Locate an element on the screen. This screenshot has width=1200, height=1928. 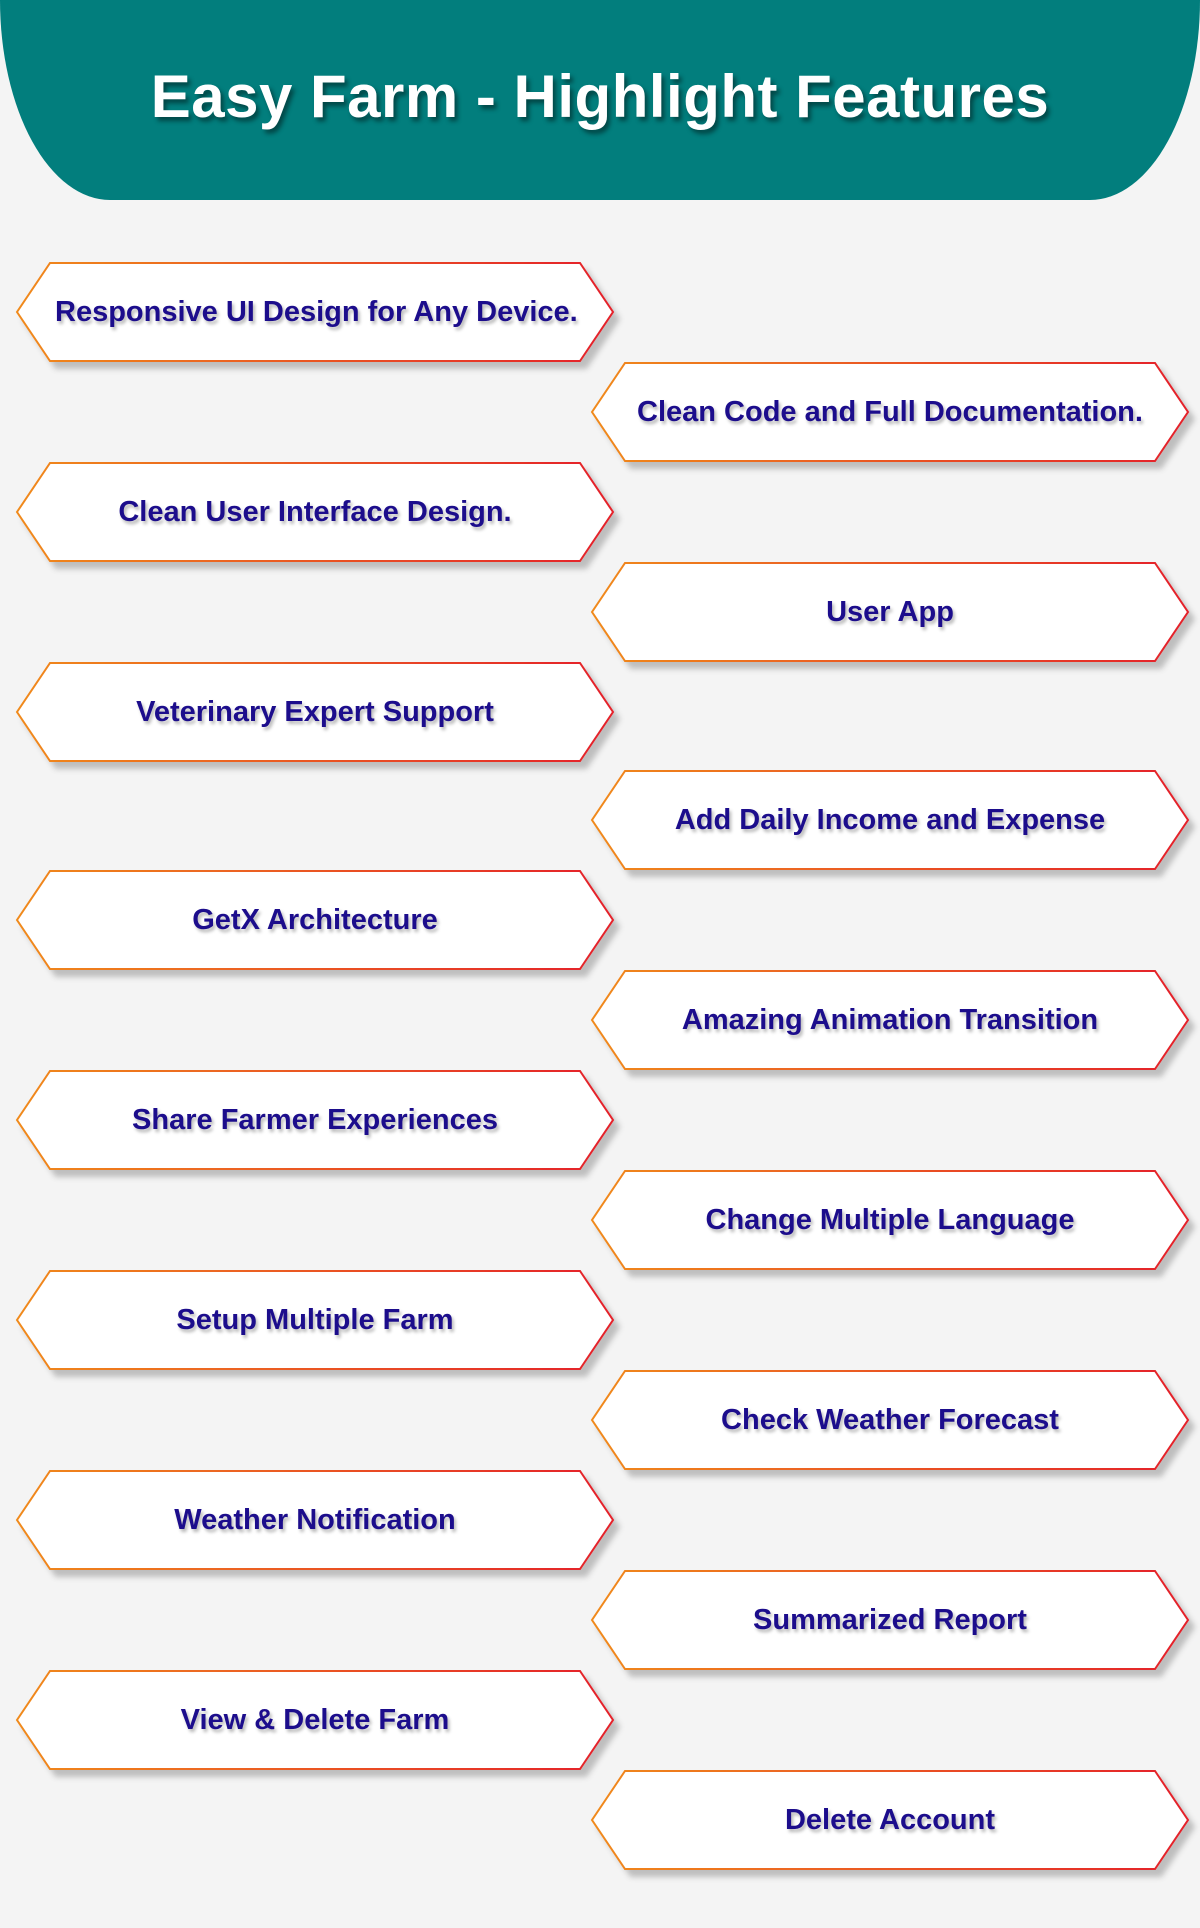
feature-tag: Summarized Report is located at coordinates (890, 1620).